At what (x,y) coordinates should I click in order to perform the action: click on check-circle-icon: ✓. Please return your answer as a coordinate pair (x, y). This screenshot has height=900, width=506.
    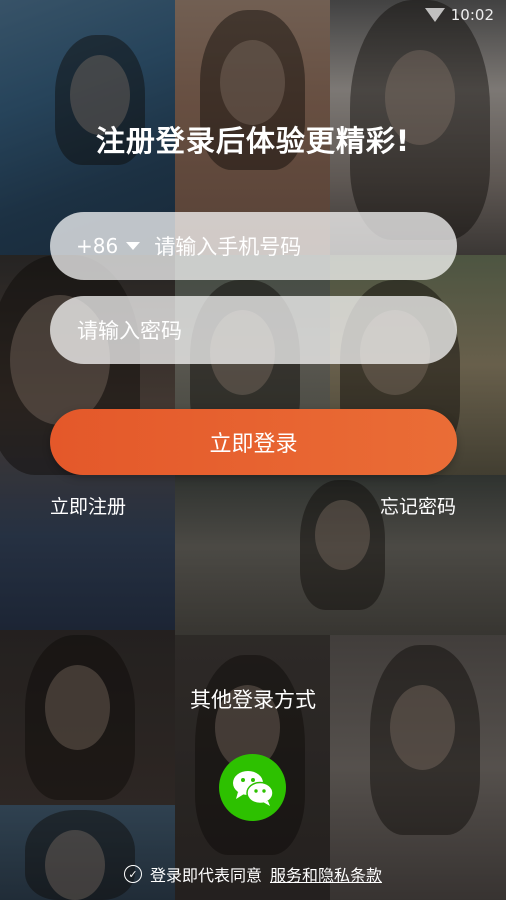
    Looking at the image, I should click on (132, 874).